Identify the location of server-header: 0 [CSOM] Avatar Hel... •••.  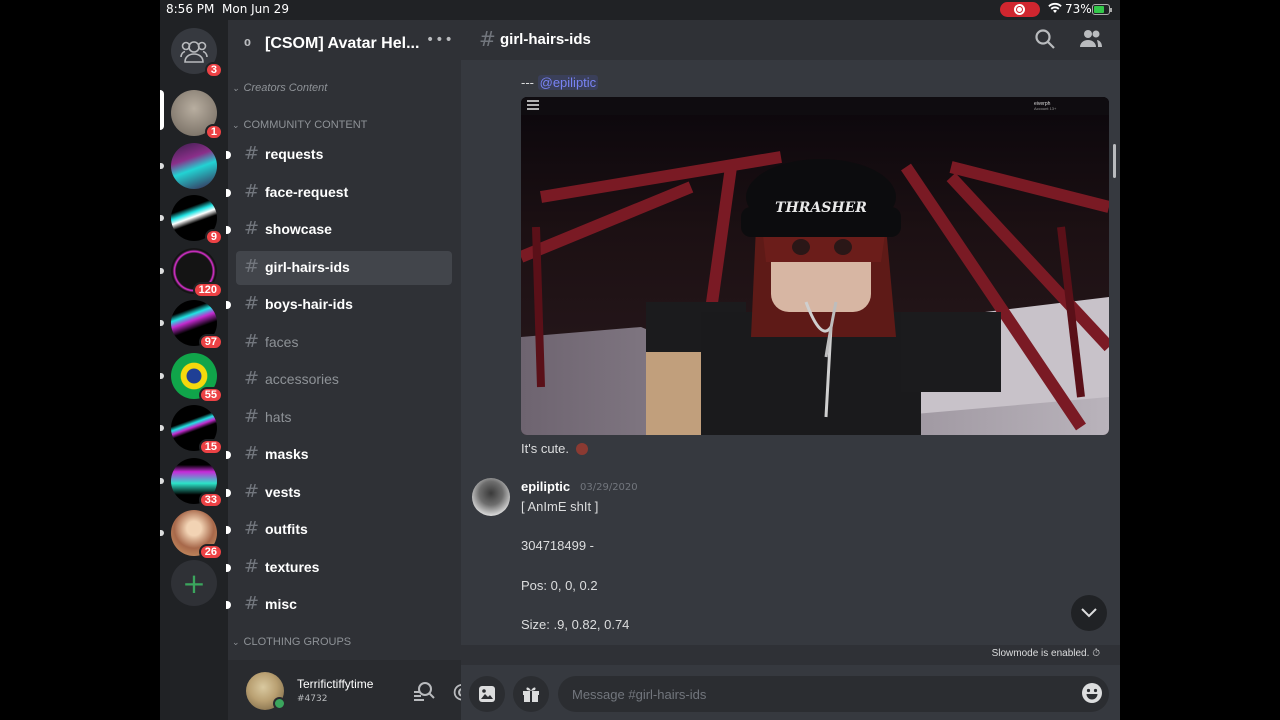
(344, 45).